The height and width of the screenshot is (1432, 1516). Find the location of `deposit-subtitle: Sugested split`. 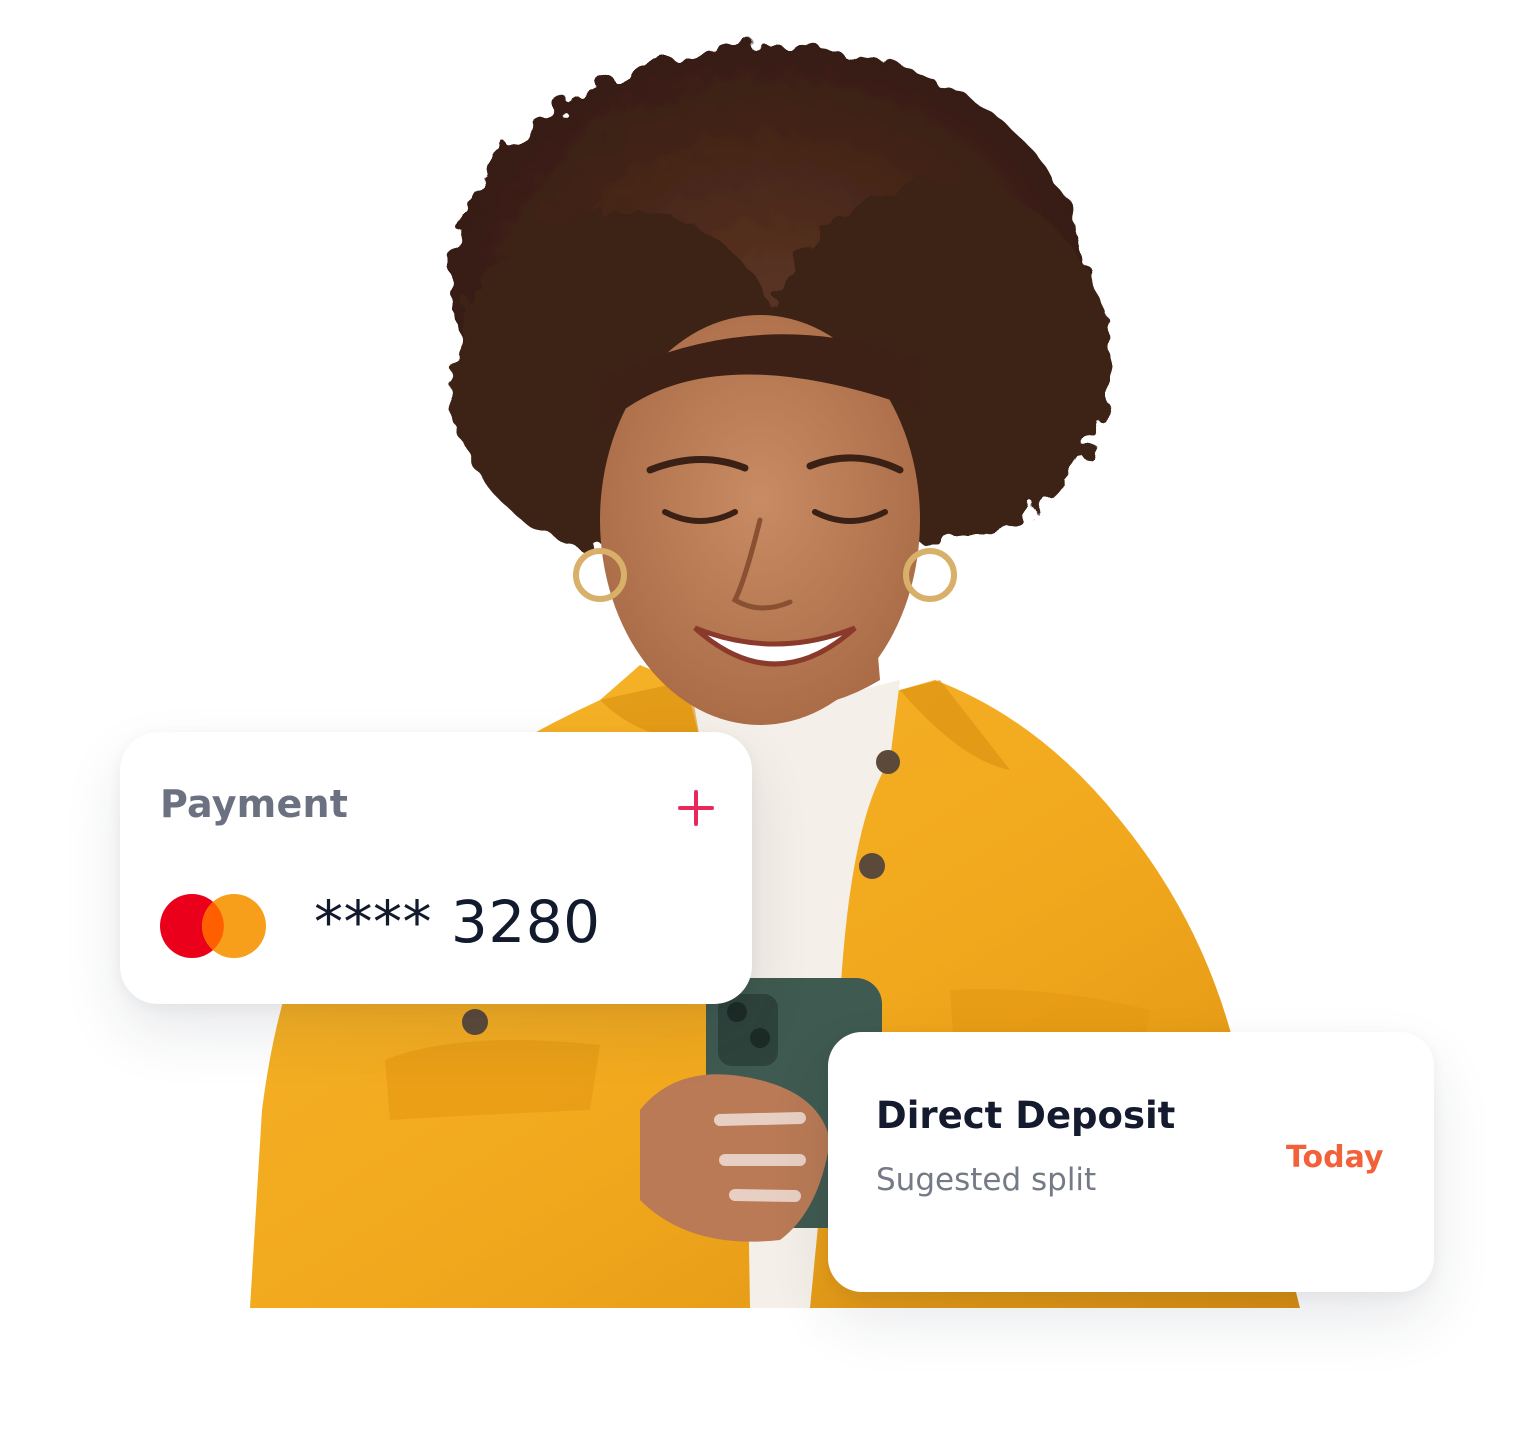

deposit-subtitle: Sugested split is located at coordinates (986, 1180).